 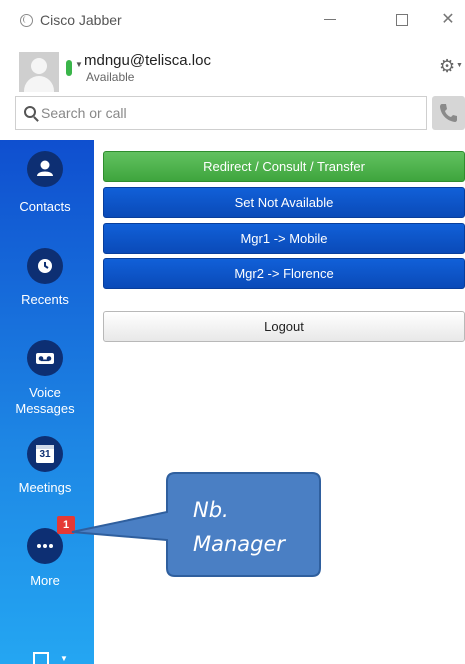 I want to click on contacts-icon, so click(x=45, y=169).